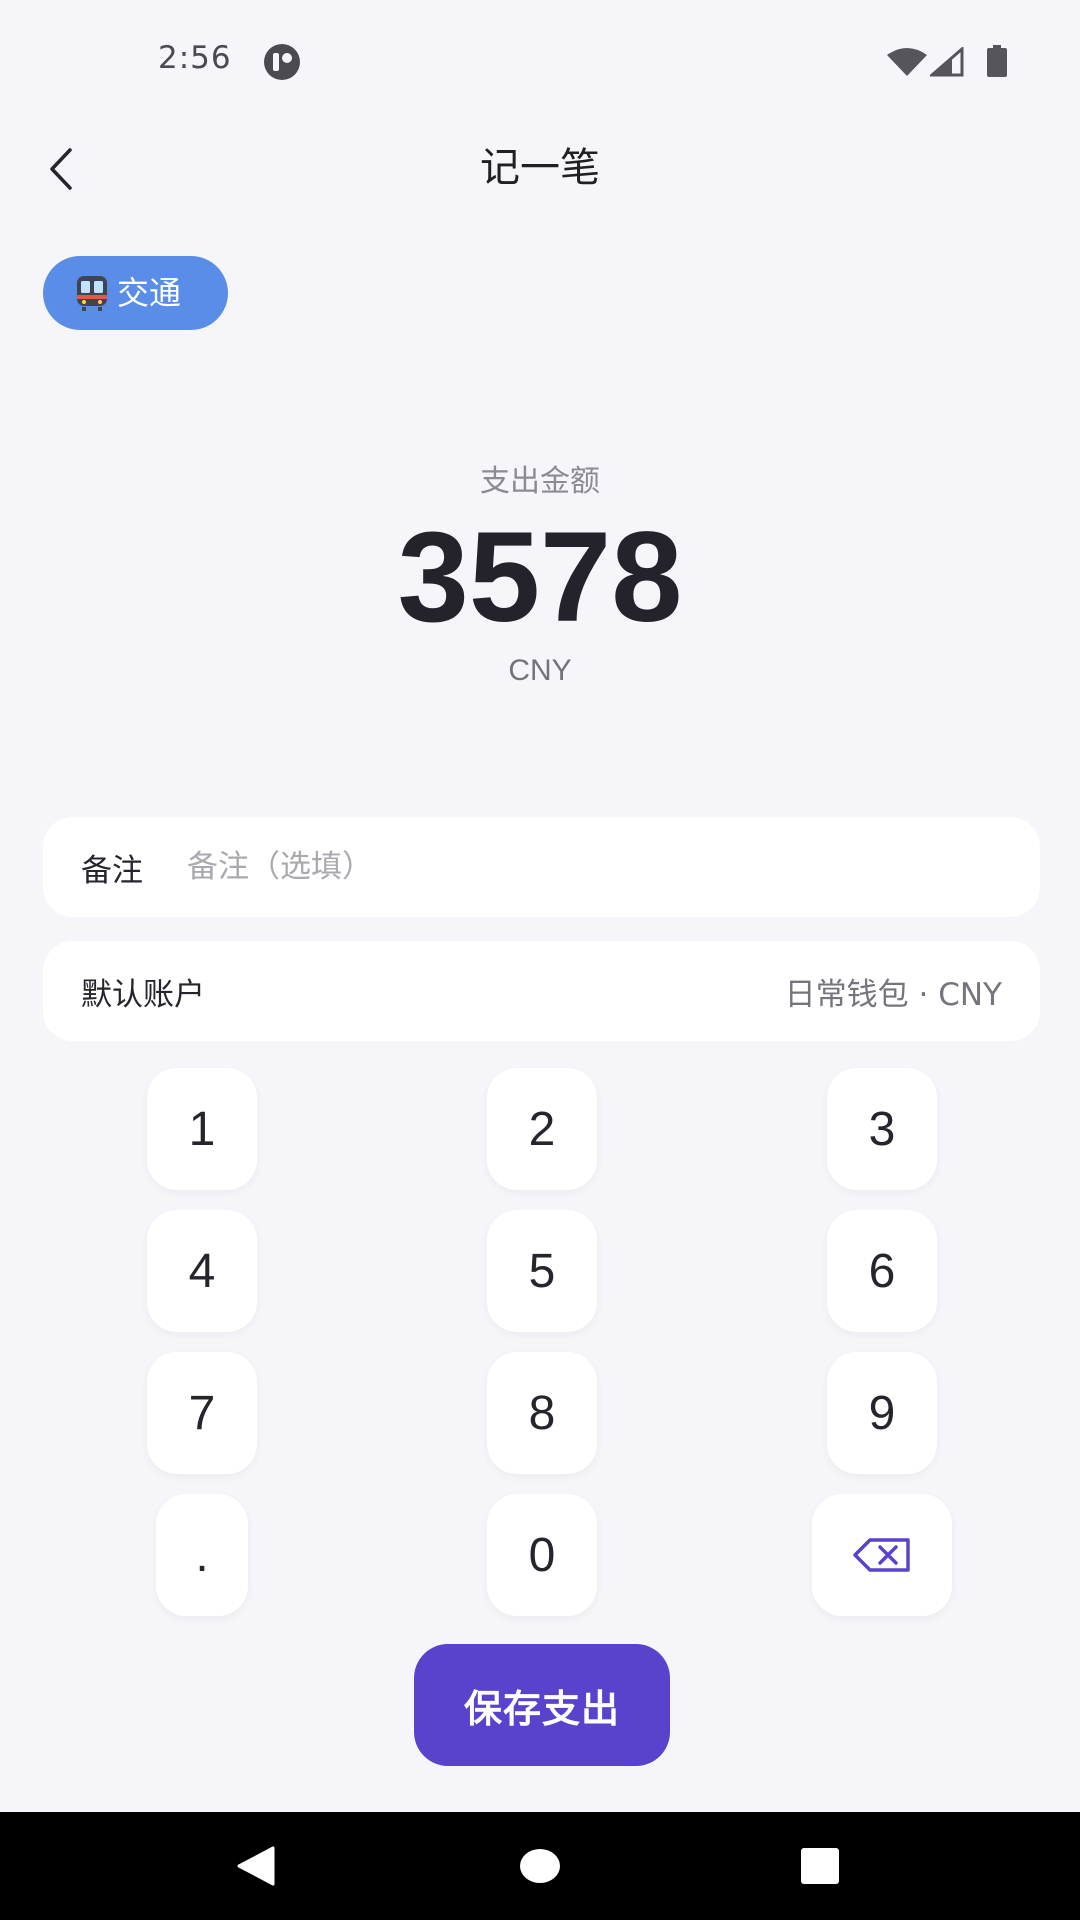 Image resolution: width=1080 pixels, height=1920 pixels. What do you see at coordinates (202, 1271) in the screenshot?
I see `key-4: 4` at bounding box center [202, 1271].